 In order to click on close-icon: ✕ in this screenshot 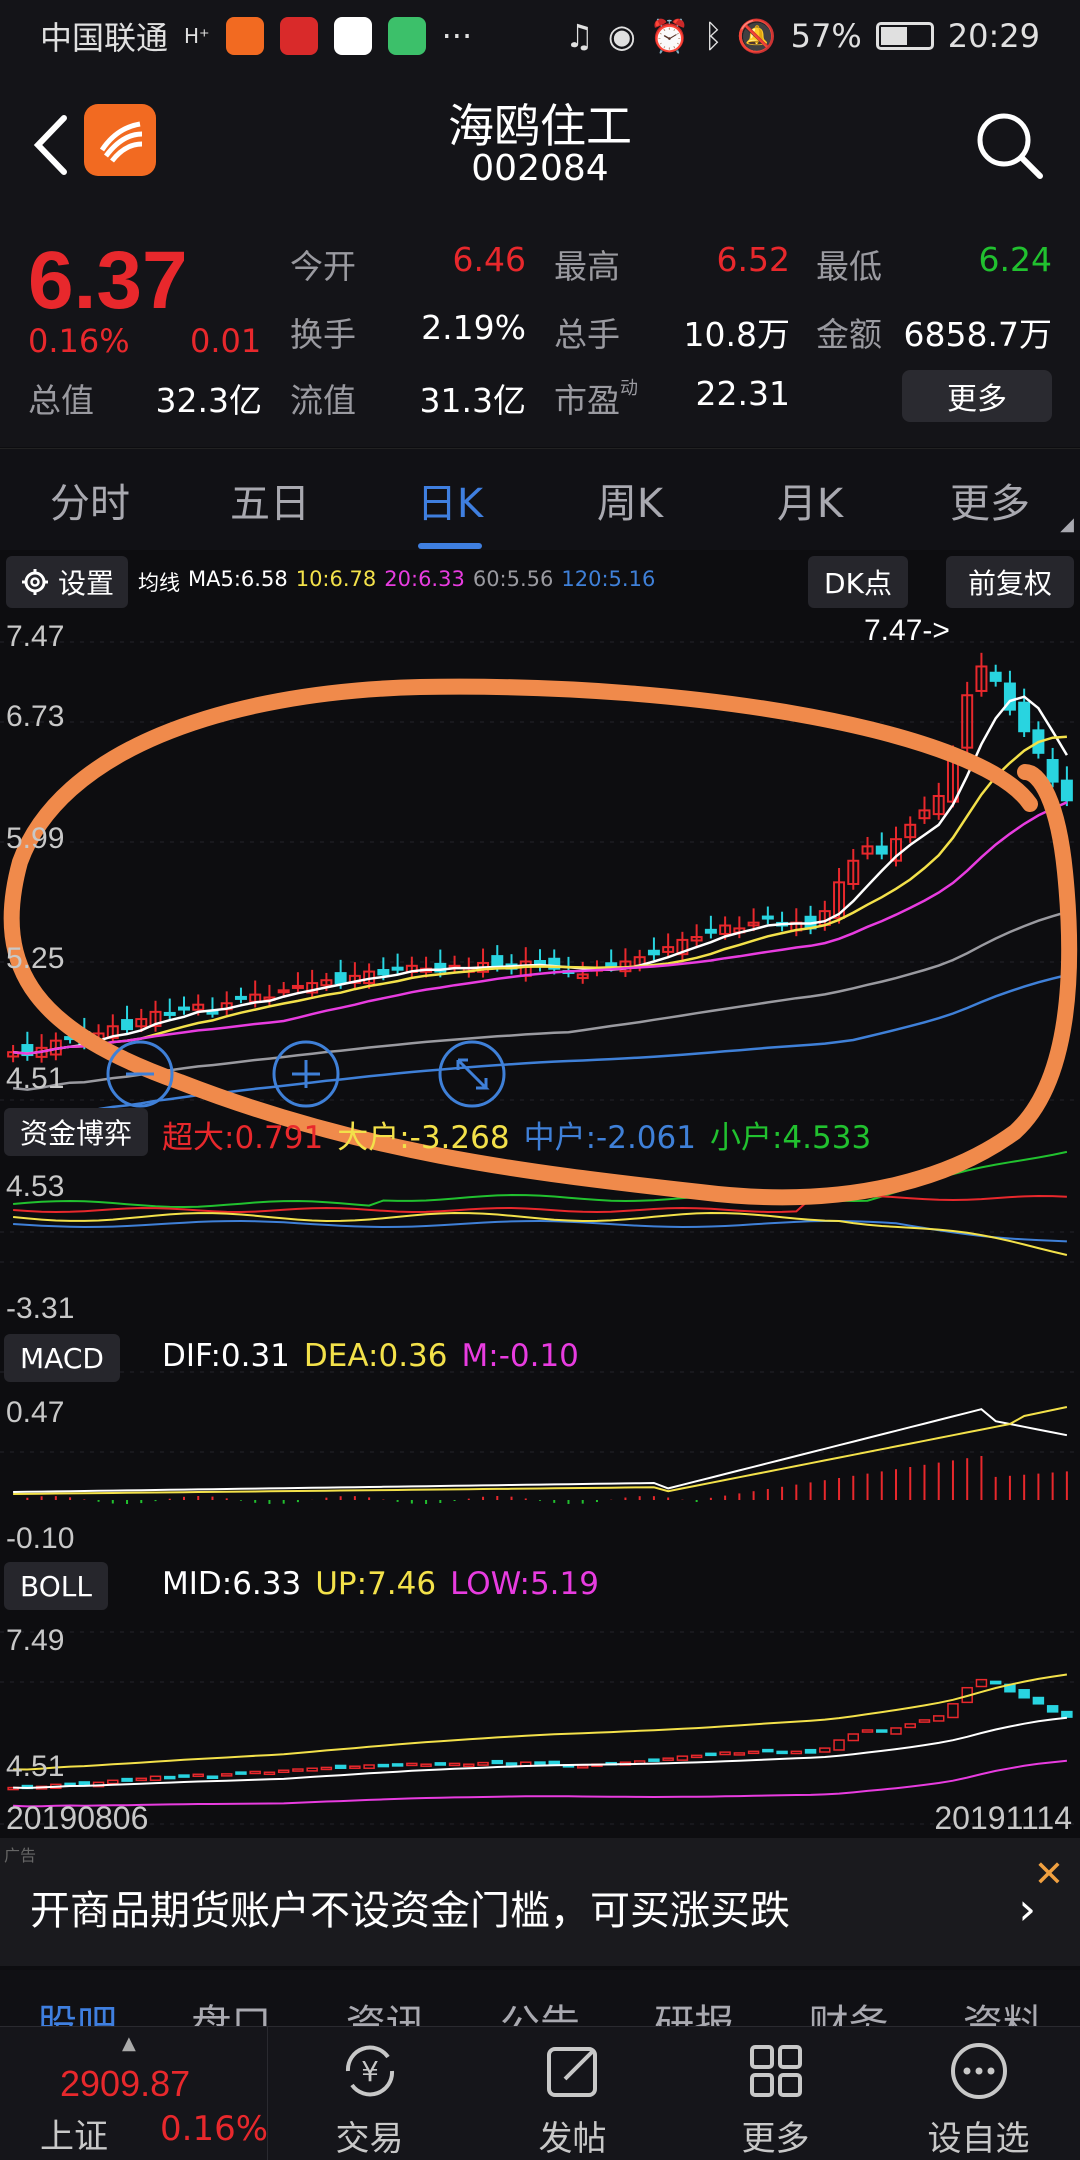, I will do `click(1049, 1874)`.